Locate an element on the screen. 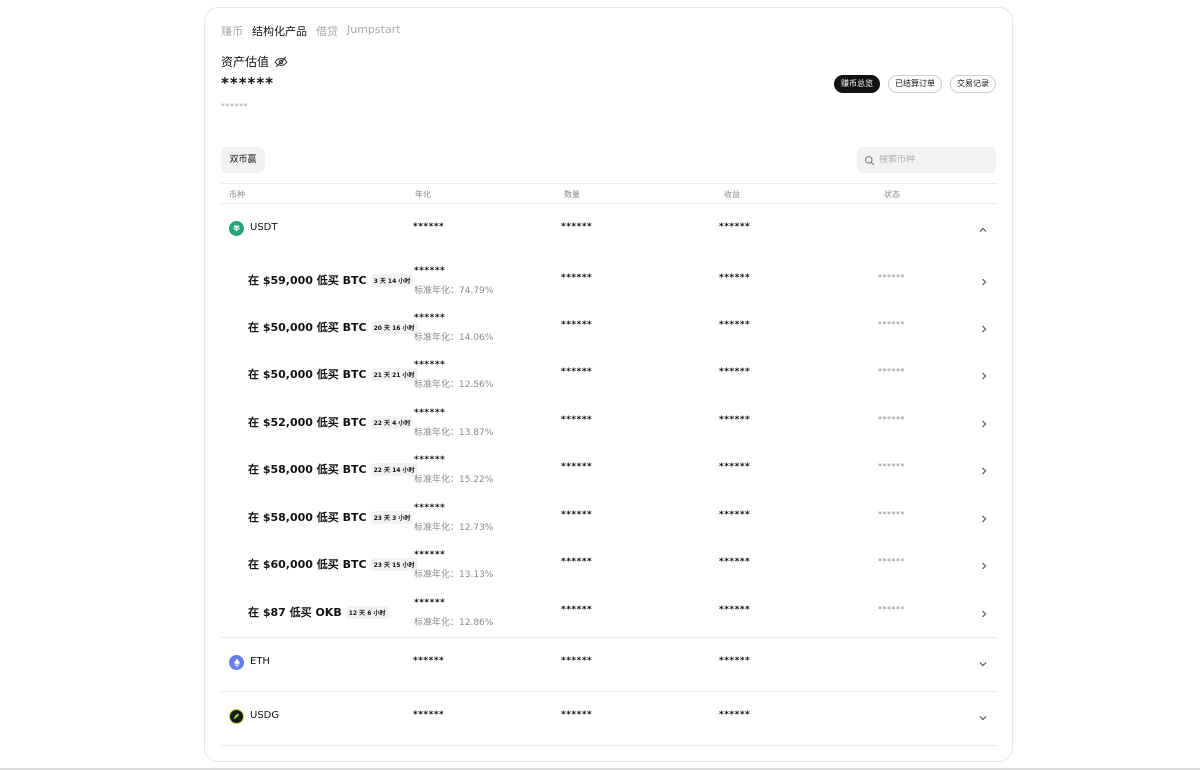 The width and height of the screenshot is (1200, 770). search-icon is located at coordinates (870, 160).